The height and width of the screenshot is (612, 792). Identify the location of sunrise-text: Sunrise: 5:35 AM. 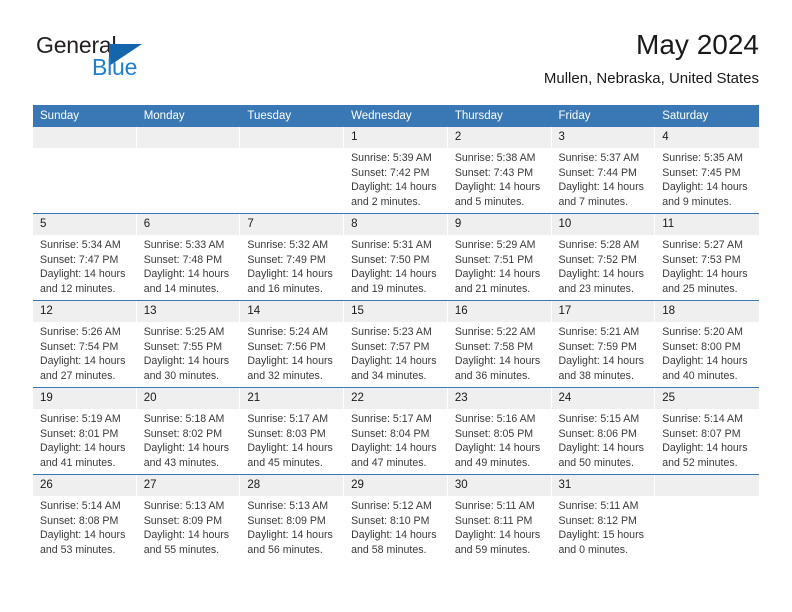
(702, 158).